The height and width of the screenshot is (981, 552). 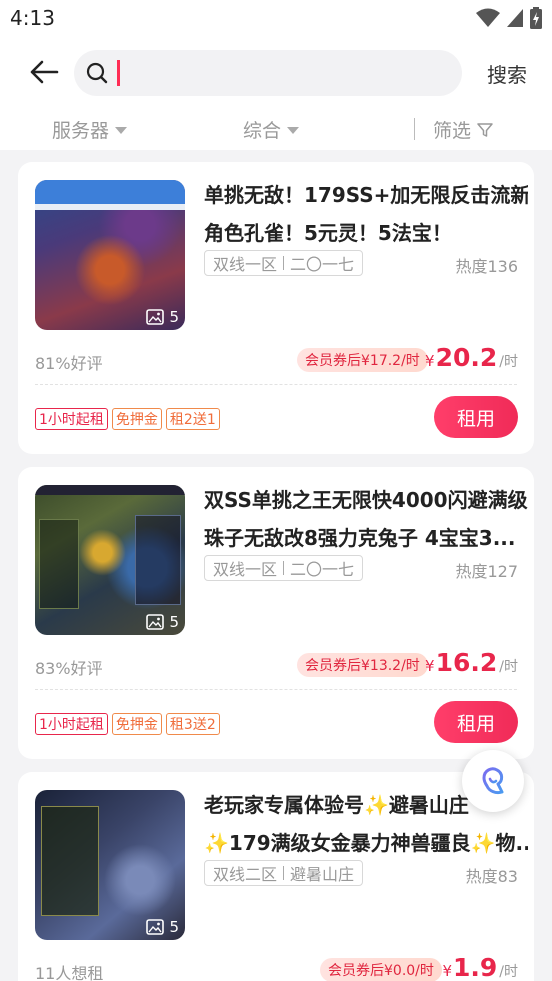 I want to click on signal-icon, so click(x=515, y=18).